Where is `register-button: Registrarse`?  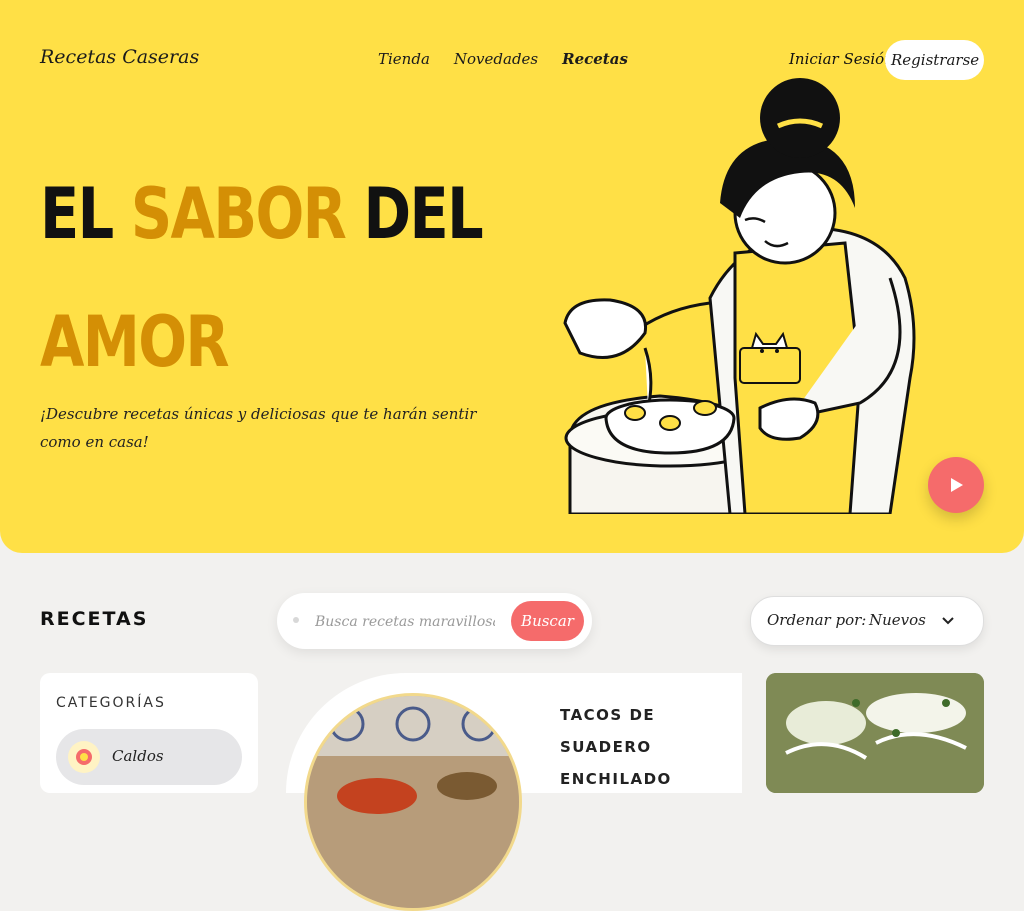
register-button: Registrarse is located at coordinates (934, 60).